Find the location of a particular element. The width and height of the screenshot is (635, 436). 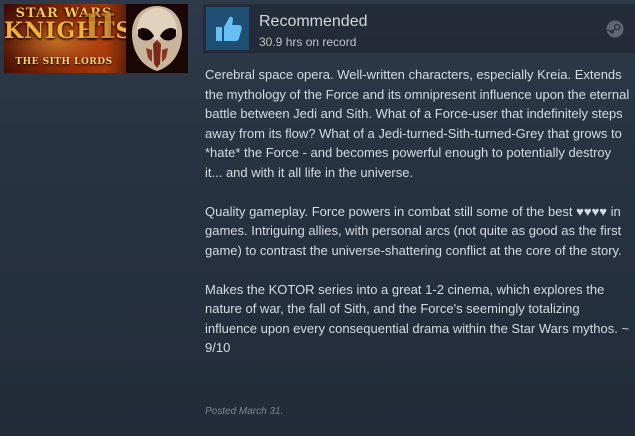

posted-date: Posted March 31. is located at coordinates (244, 411).